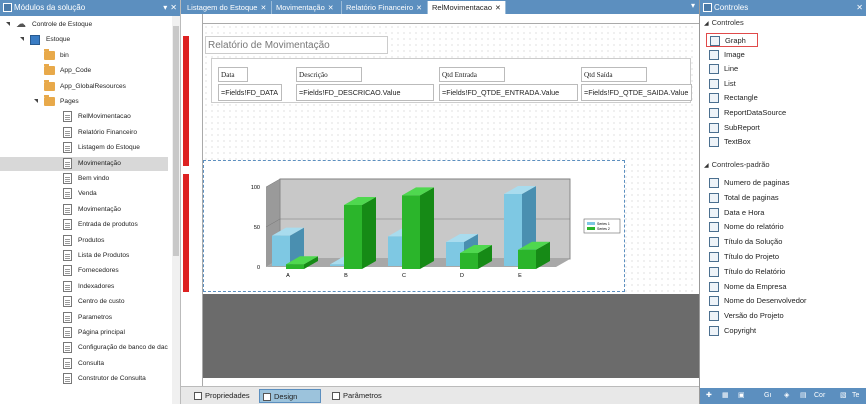 The image size is (866, 404). What do you see at coordinates (64, 55) in the screenshot?
I see `tree-item-label: bin` at bounding box center [64, 55].